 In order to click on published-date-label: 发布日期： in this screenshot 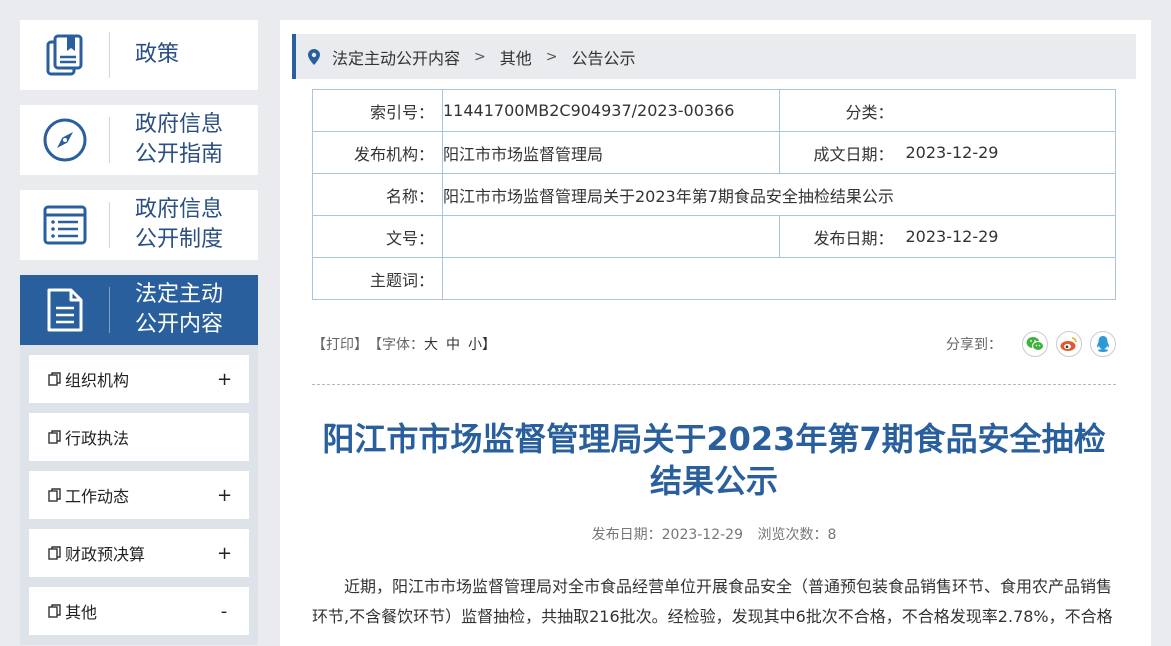, I will do `click(842, 236)`.